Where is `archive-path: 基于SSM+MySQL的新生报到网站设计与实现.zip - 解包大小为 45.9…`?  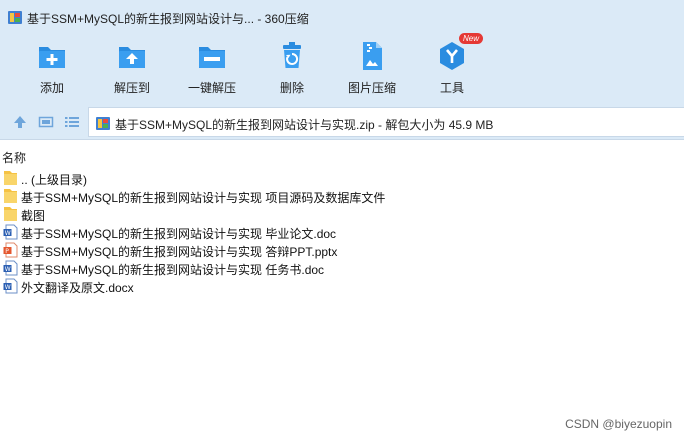 archive-path: 基于SSM+MySQL的新生报到网站设计与实现.zip - 解包大小为 45.9… is located at coordinates (304, 125).